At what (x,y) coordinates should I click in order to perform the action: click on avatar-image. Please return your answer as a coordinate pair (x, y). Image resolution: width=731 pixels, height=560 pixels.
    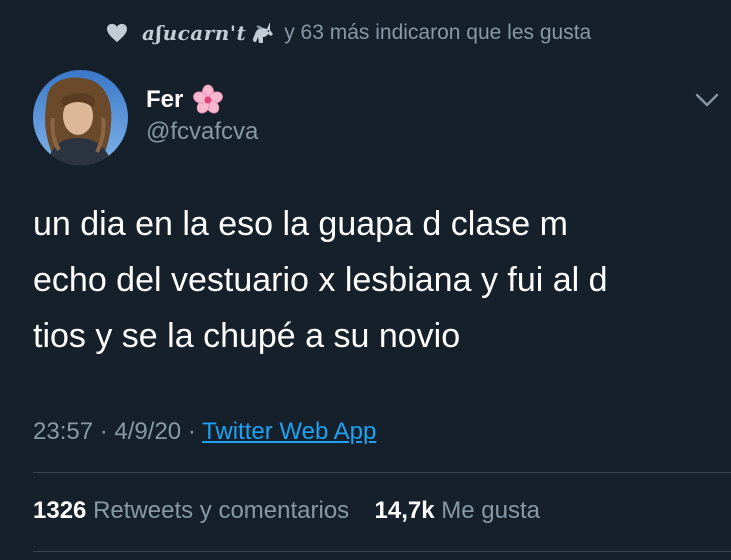
    Looking at the image, I should click on (80, 117).